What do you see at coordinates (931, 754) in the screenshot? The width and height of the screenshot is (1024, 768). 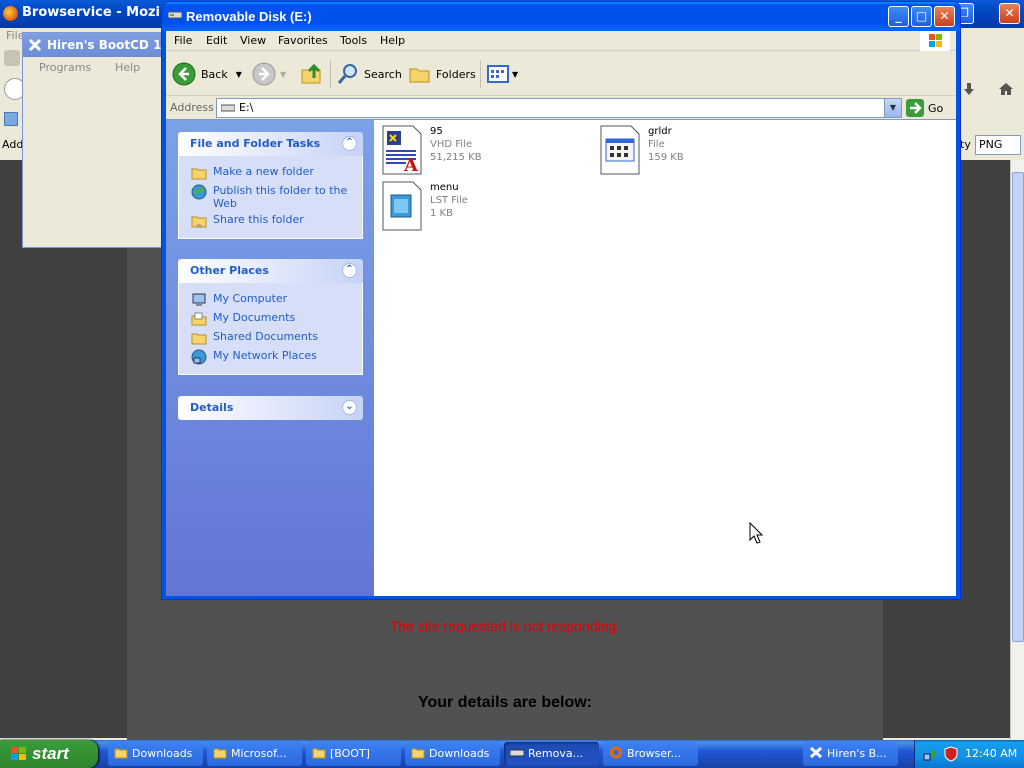 I see `network-tray-icon` at bounding box center [931, 754].